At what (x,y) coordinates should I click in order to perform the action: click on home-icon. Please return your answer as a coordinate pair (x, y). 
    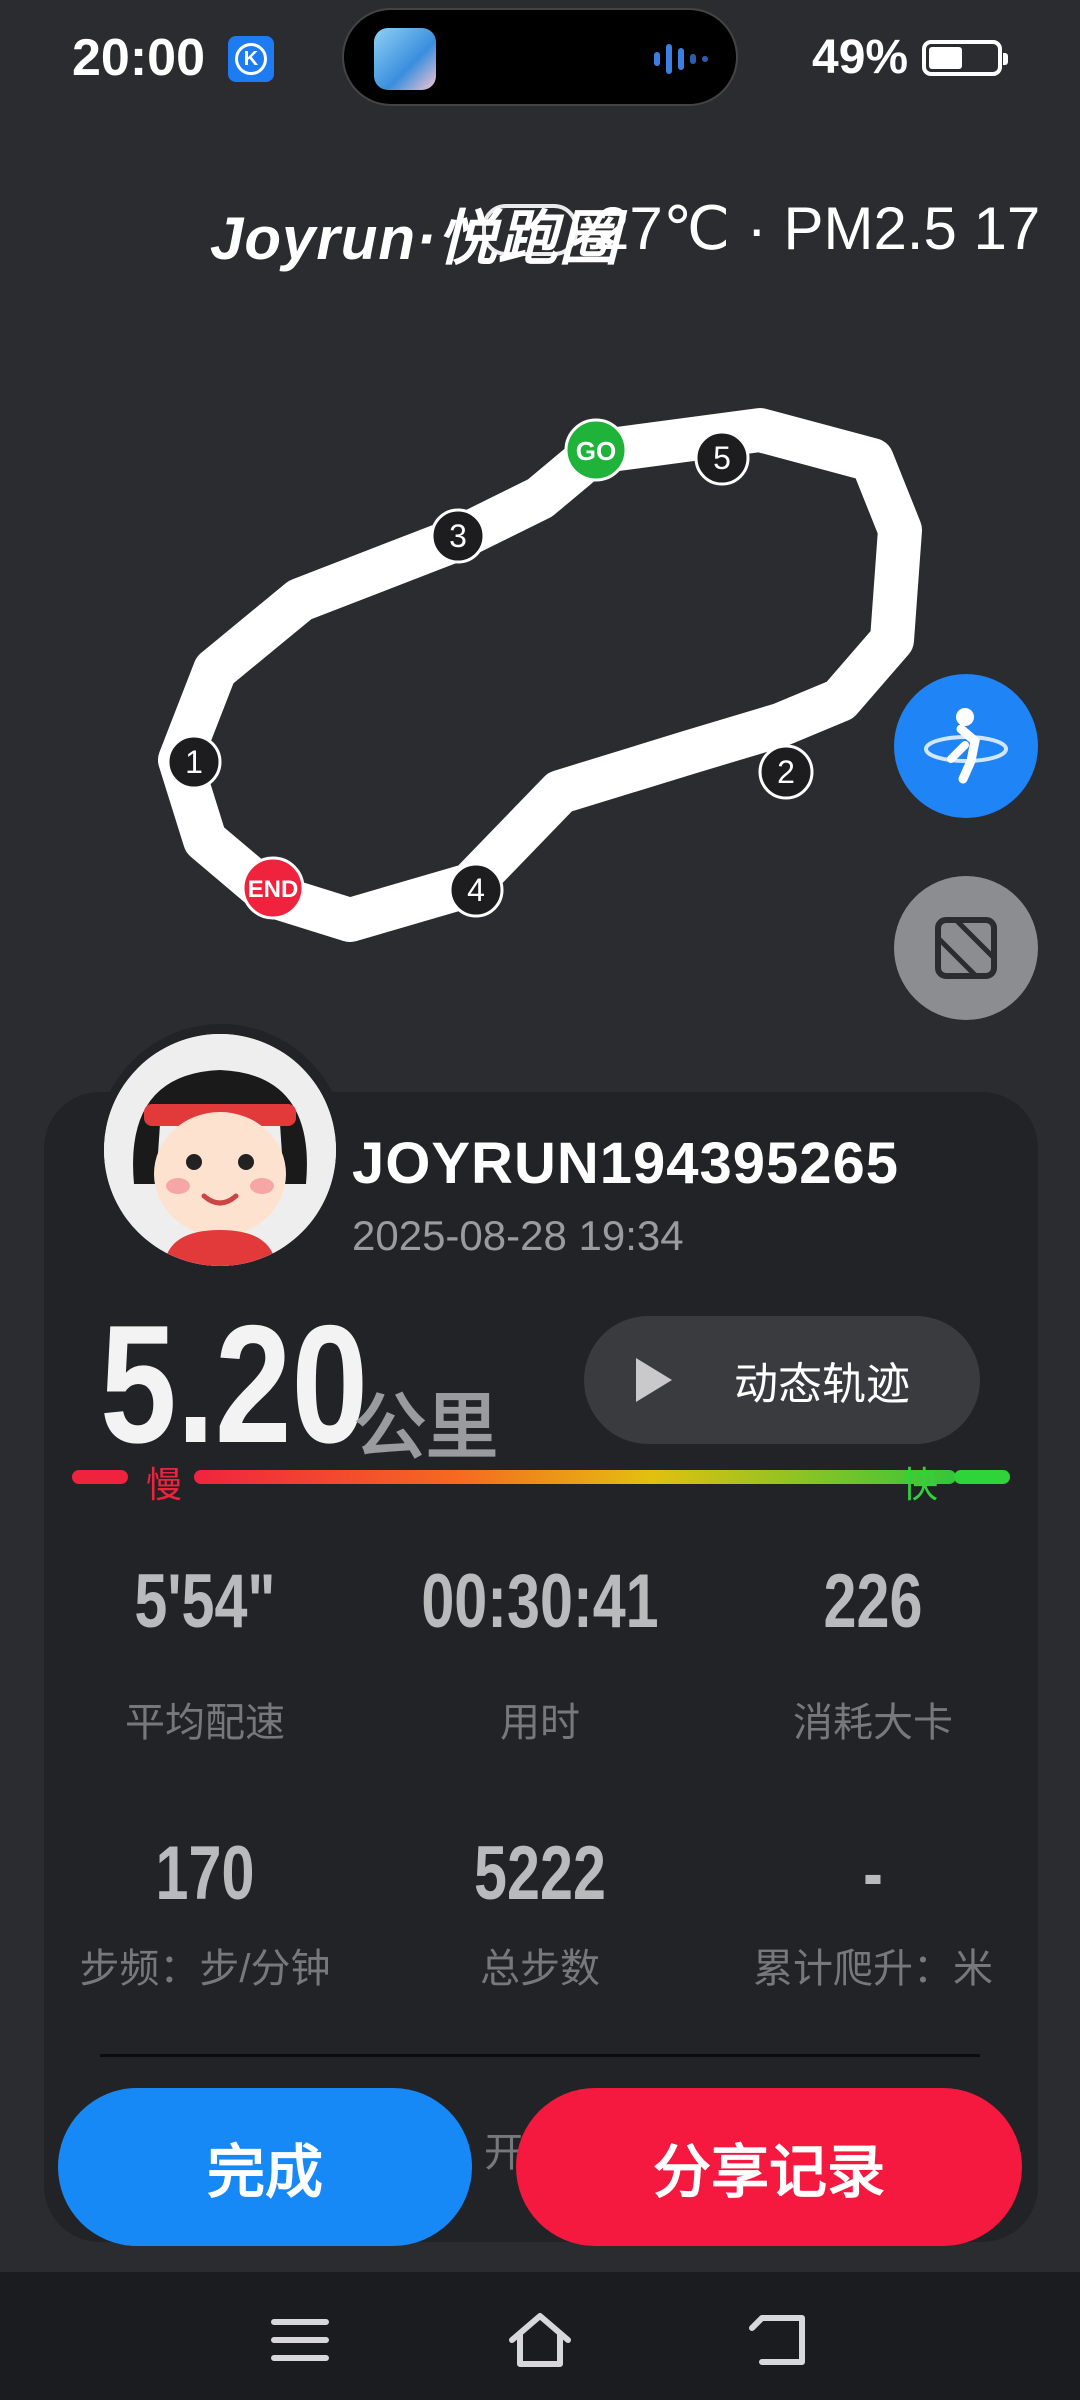
    Looking at the image, I should click on (540, 2340).